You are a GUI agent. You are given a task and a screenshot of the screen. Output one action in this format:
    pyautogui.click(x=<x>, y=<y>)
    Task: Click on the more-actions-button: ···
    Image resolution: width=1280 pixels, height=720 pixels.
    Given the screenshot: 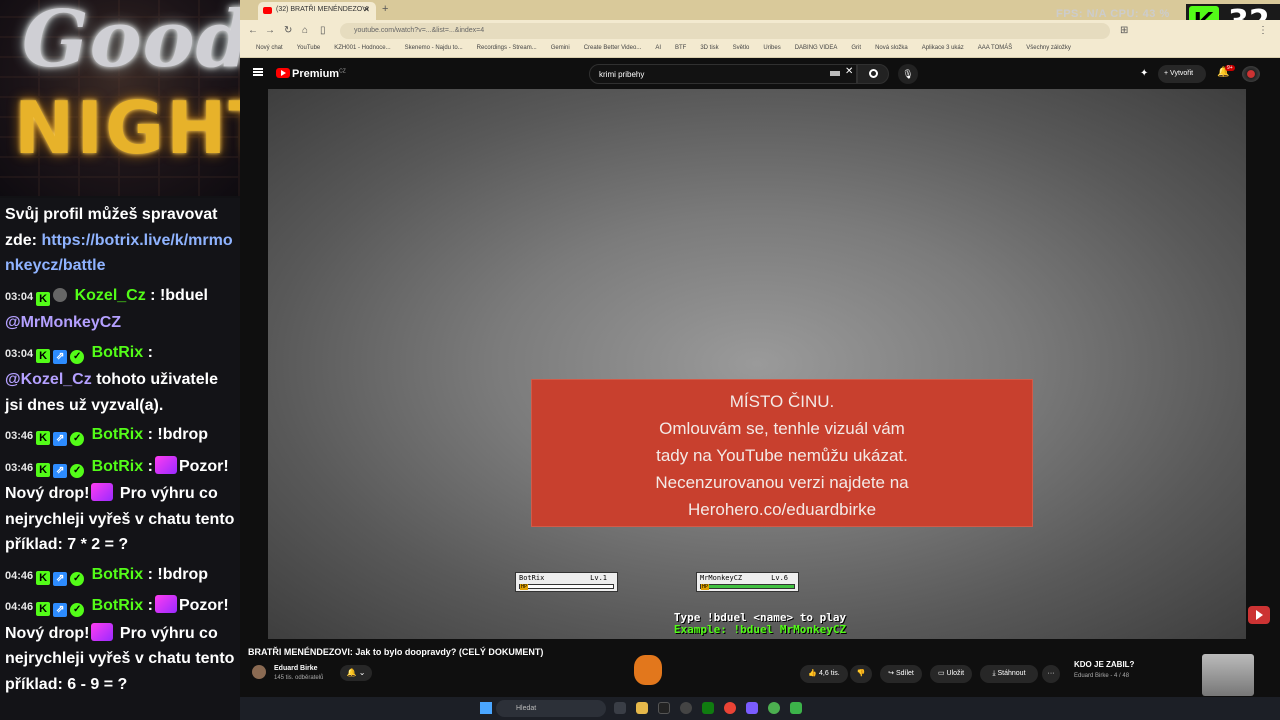 What is the action you would take?
    pyautogui.click(x=1051, y=674)
    